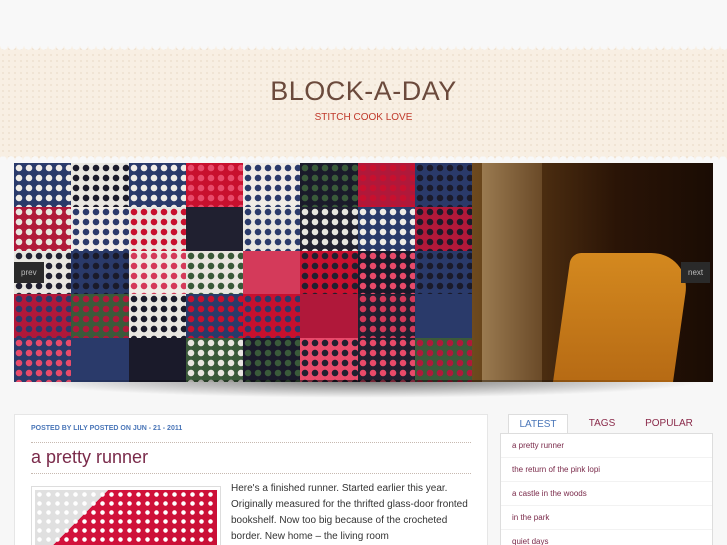  I want to click on post-meta: POSTED BY LILY POSTED ON JUN - 21 - 2011, so click(106, 428).